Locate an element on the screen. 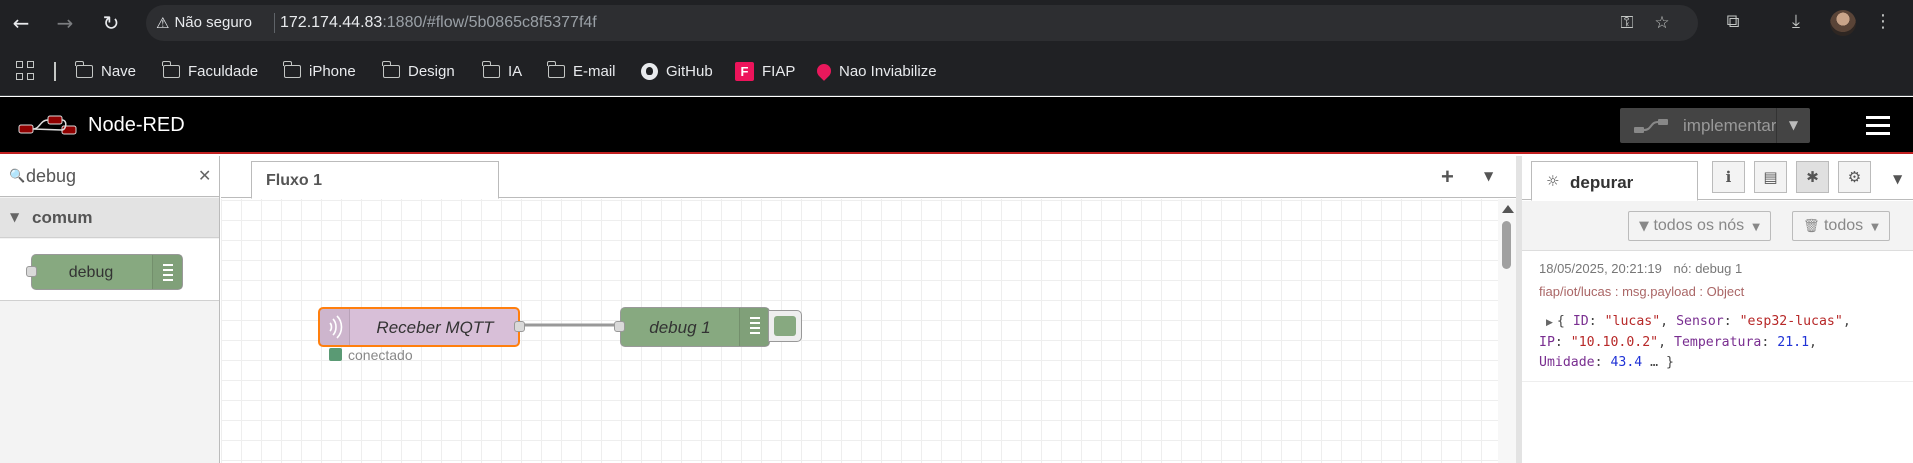  app-title: Node-RED is located at coordinates (136, 125).